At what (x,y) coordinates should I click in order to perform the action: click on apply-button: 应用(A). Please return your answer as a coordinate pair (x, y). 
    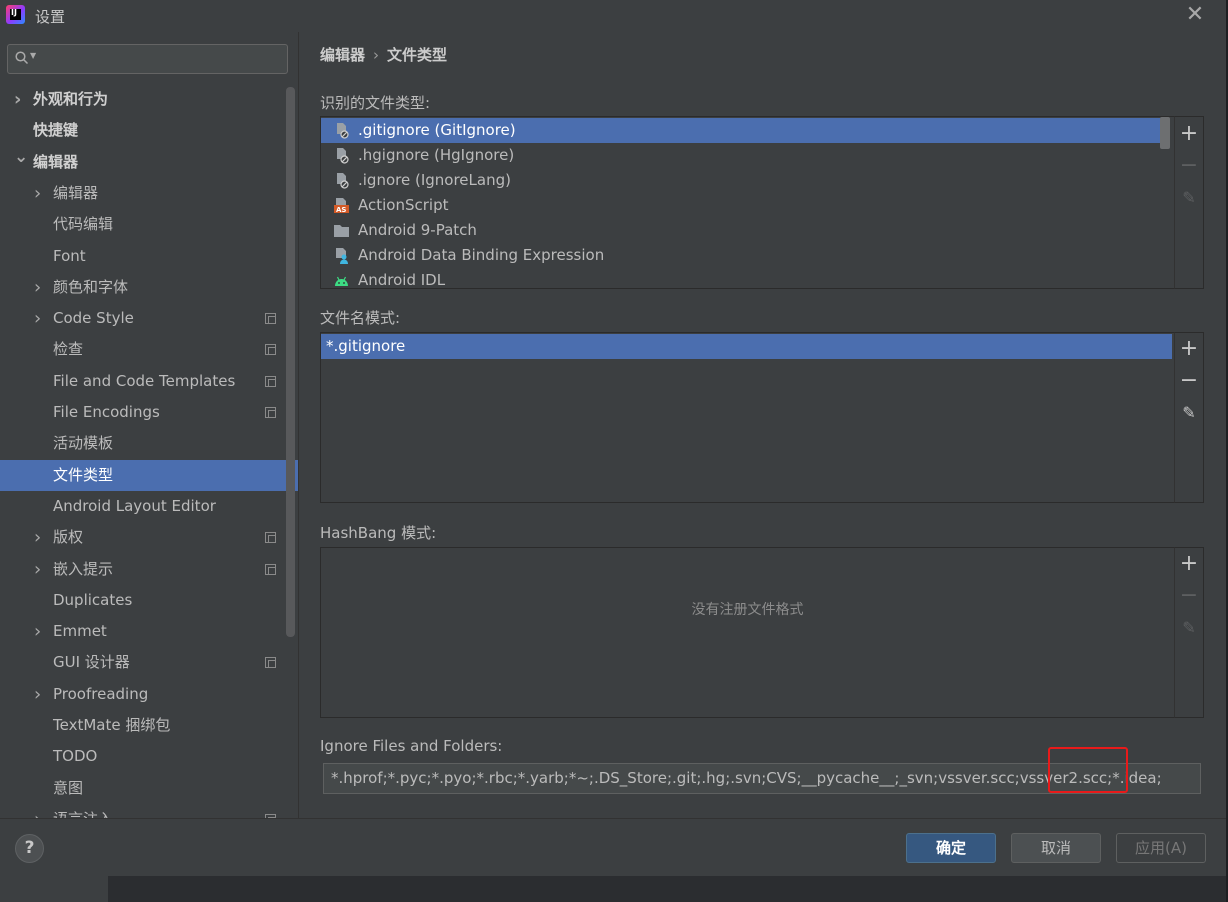
    Looking at the image, I should click on (1161, 848).